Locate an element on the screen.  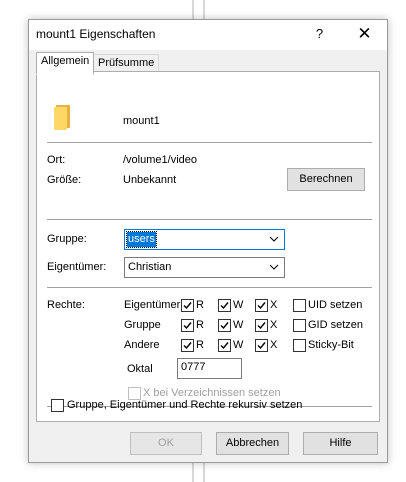
tab-label: Allgemein is located at coordinates (65, 61).